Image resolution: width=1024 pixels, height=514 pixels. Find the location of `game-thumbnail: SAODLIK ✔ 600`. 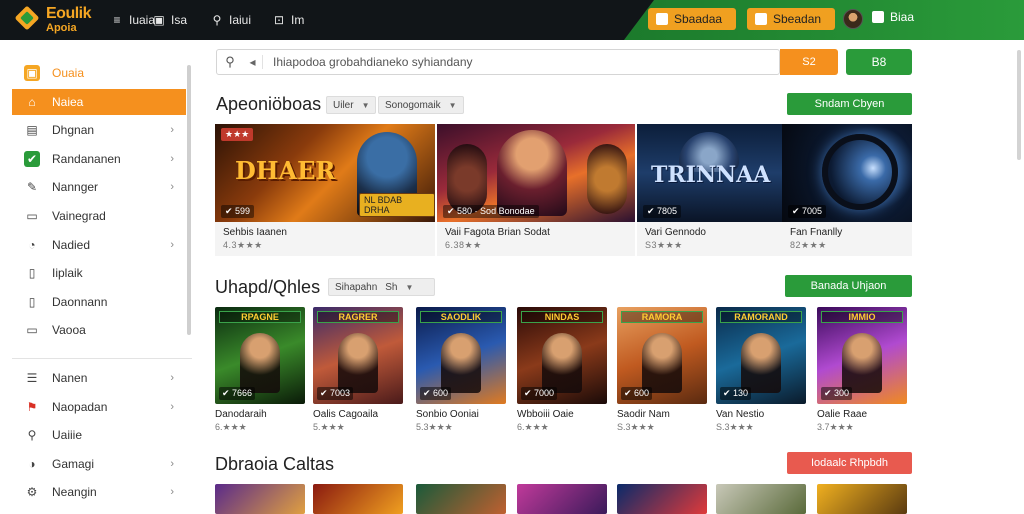

game-thumbnail: SAODLIK ✔ 600 is located at coordinates (461, 355).